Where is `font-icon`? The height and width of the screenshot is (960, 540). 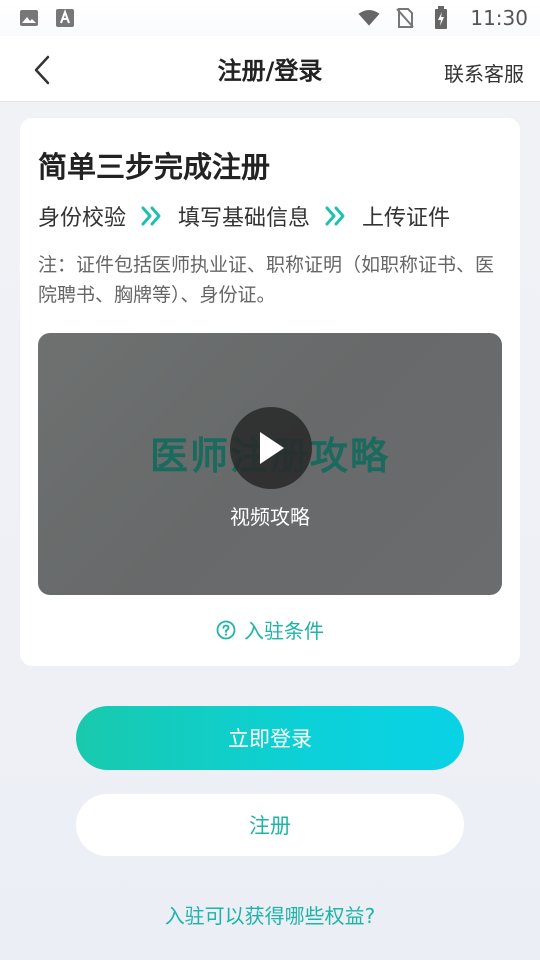
font-icon is located at coordinates (65, 18).